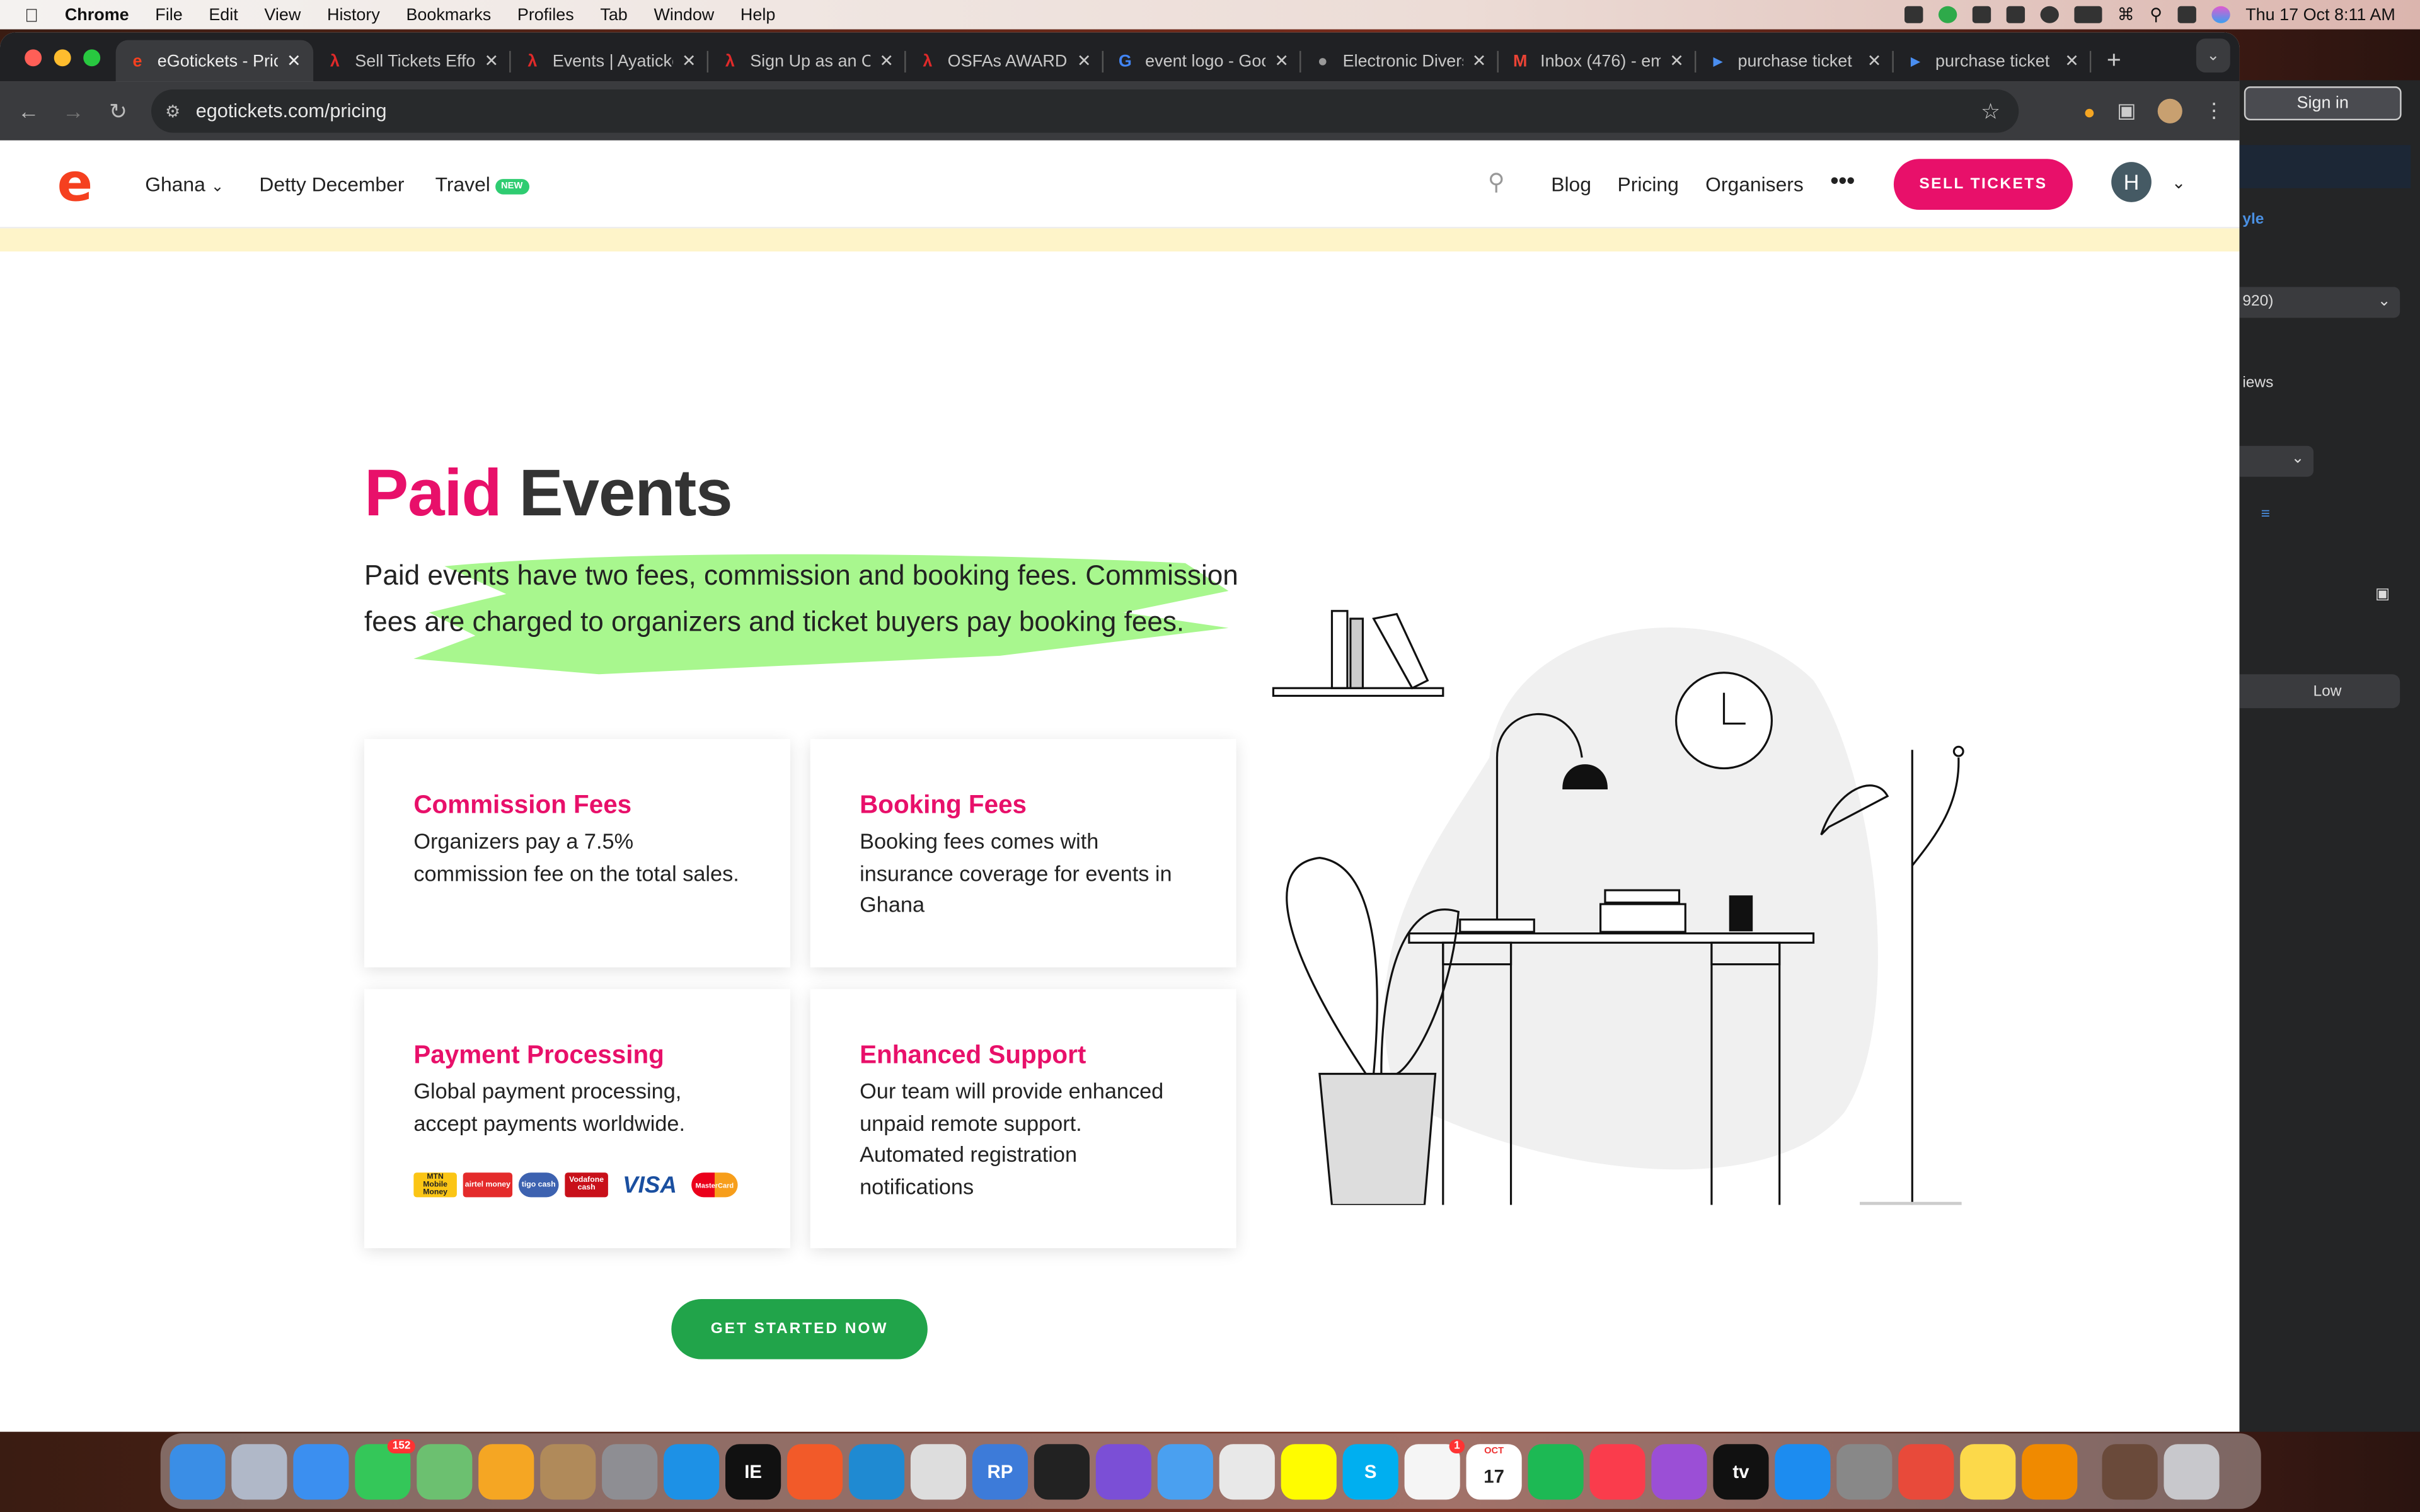 The image size is (2420, 1512). Describe the element at coordinates (259, 1471) in the screenshot. I see `dock-launchpad-icon` at that location.